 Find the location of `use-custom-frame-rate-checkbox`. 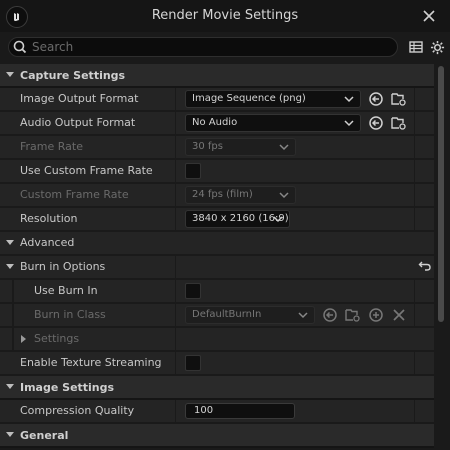

use-custom-frame-rate-checkbox is located at coordinates (193, 171).